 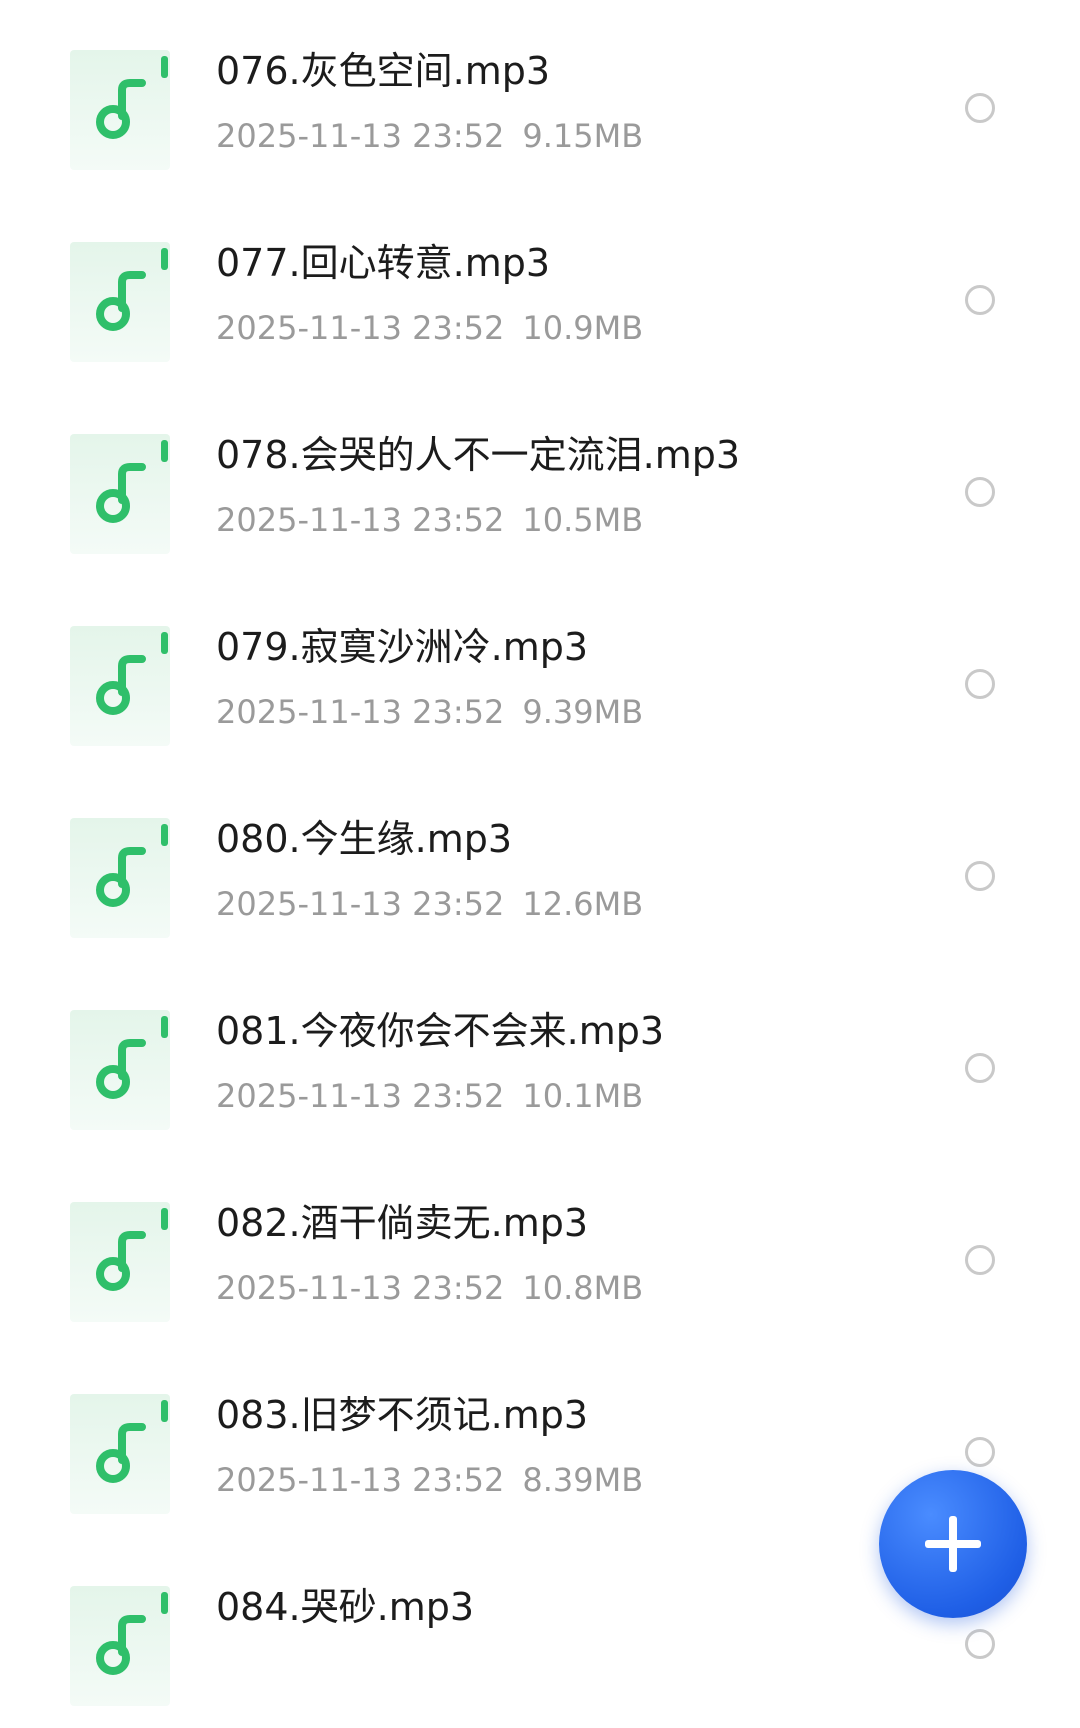 What do you see at coordinates (345, 1607) in the screenshot?
I see `file-name: 084.哭砂.mp3` at bounding box center [345, 1607].